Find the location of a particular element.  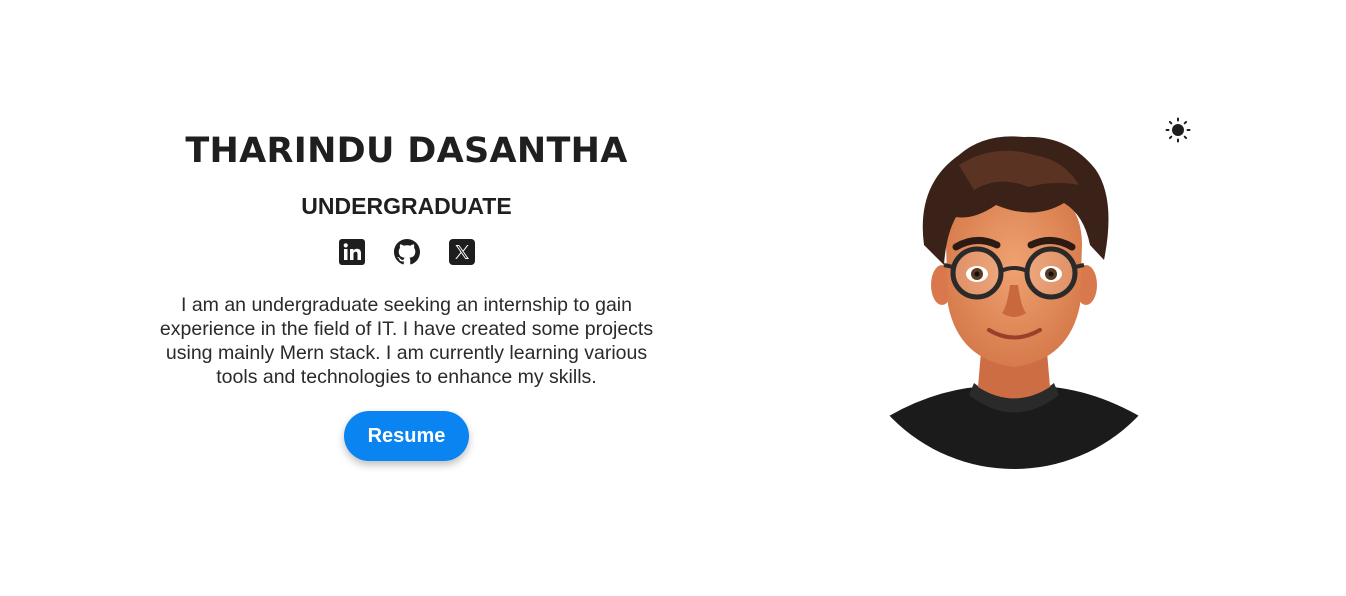

linkedin-icon is located at coordinates (351, 254).